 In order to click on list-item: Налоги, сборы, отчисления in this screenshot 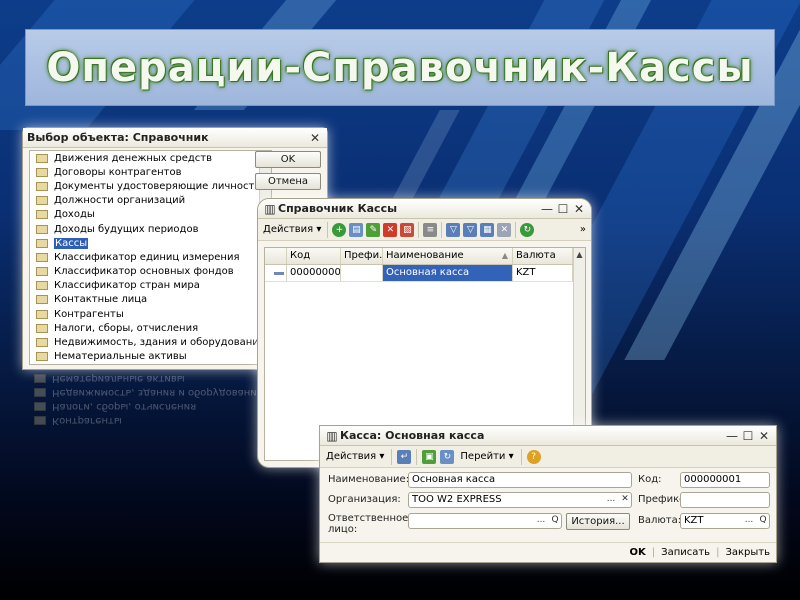, I will do `click(150, 328)`.